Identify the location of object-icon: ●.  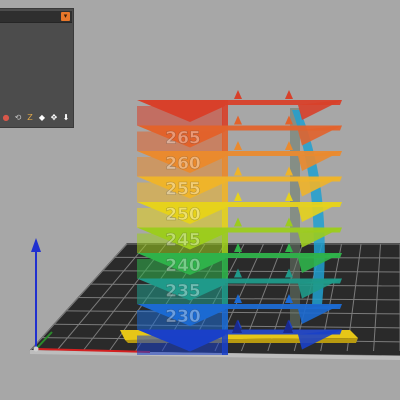
(6, 117).